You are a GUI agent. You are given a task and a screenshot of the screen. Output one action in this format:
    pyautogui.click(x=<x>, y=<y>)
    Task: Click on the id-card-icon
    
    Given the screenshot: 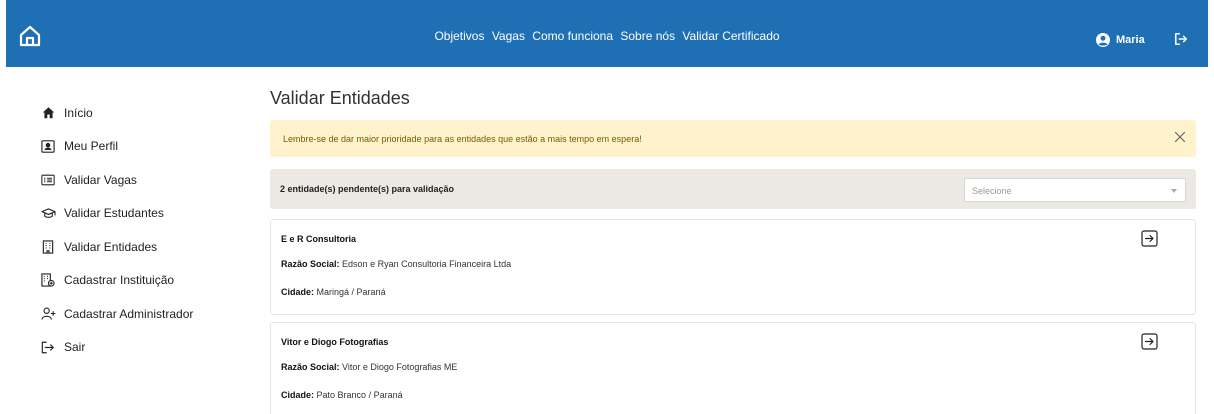 What is the action you would take?
    pyautogui.click(x=48, y=146)
    